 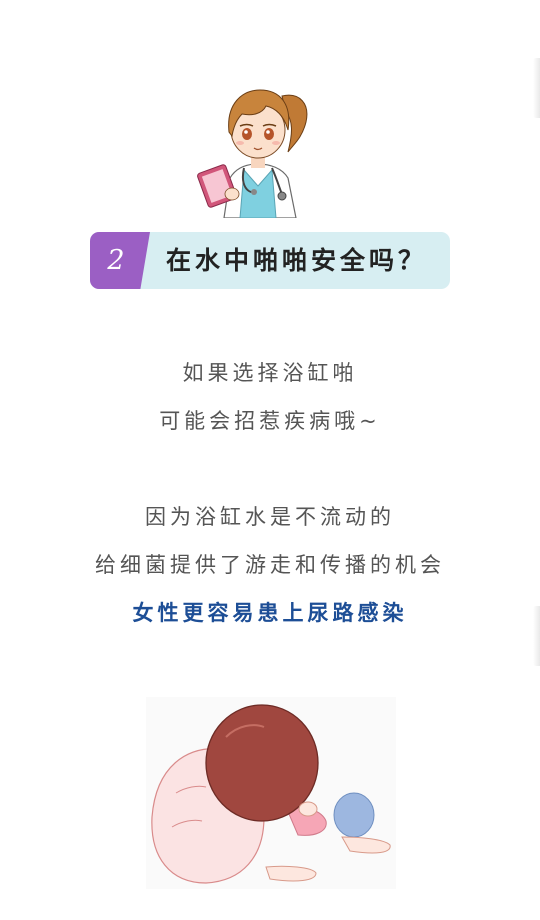 I want to click on girl-kneeling-illustration, so click(x=271, y=793).